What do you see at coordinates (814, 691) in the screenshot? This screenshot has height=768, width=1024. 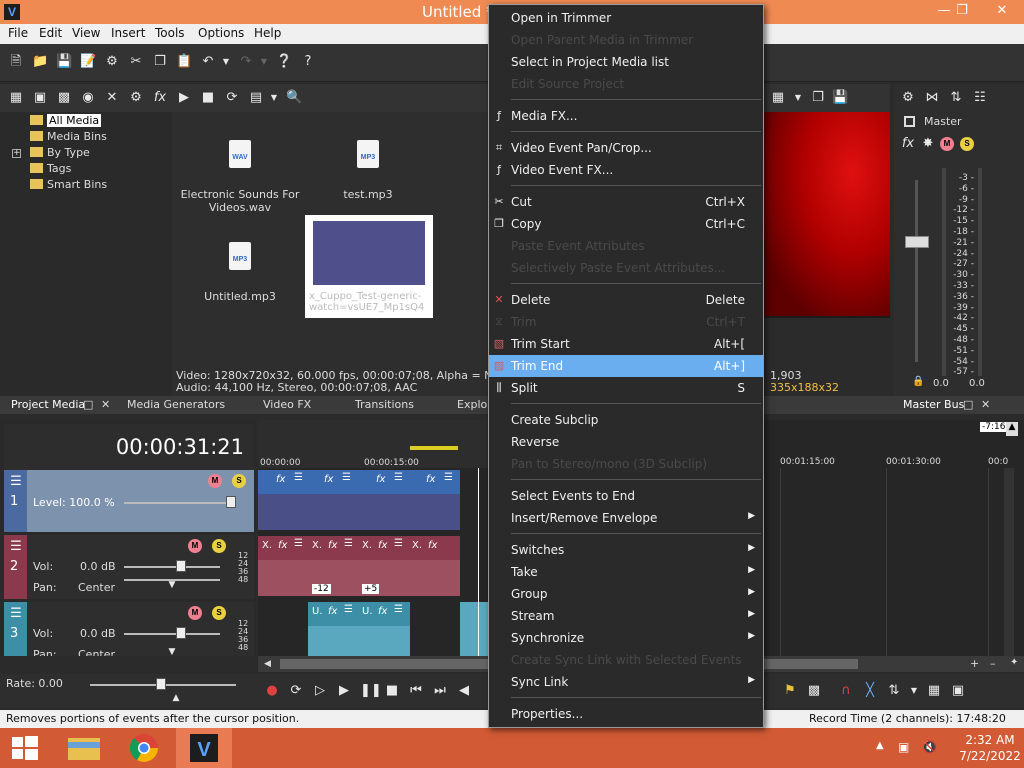 I see `region-icon: ▩` at bounding box center [814, 691].